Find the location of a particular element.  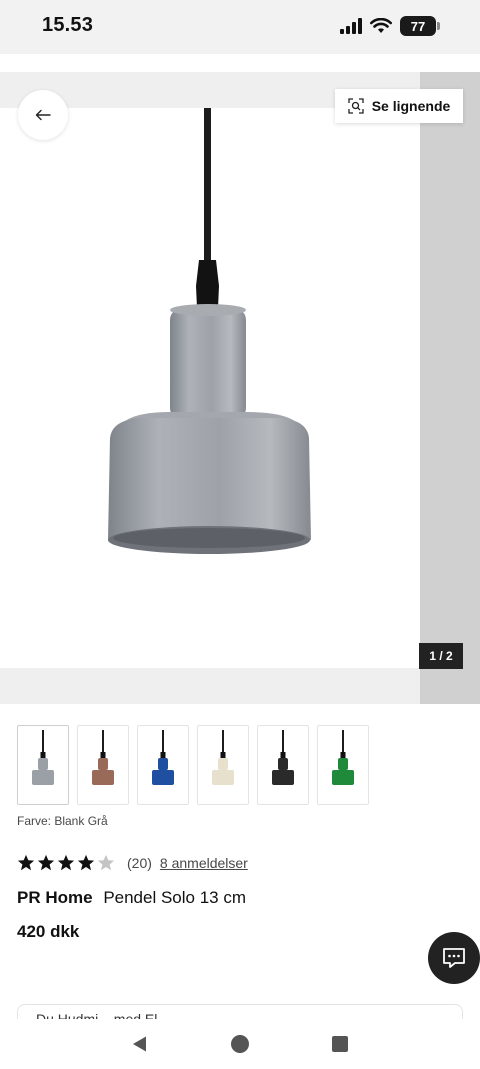

product-title: PR Home Pendel Solo 13 cm is located at coordinates (131, 898).